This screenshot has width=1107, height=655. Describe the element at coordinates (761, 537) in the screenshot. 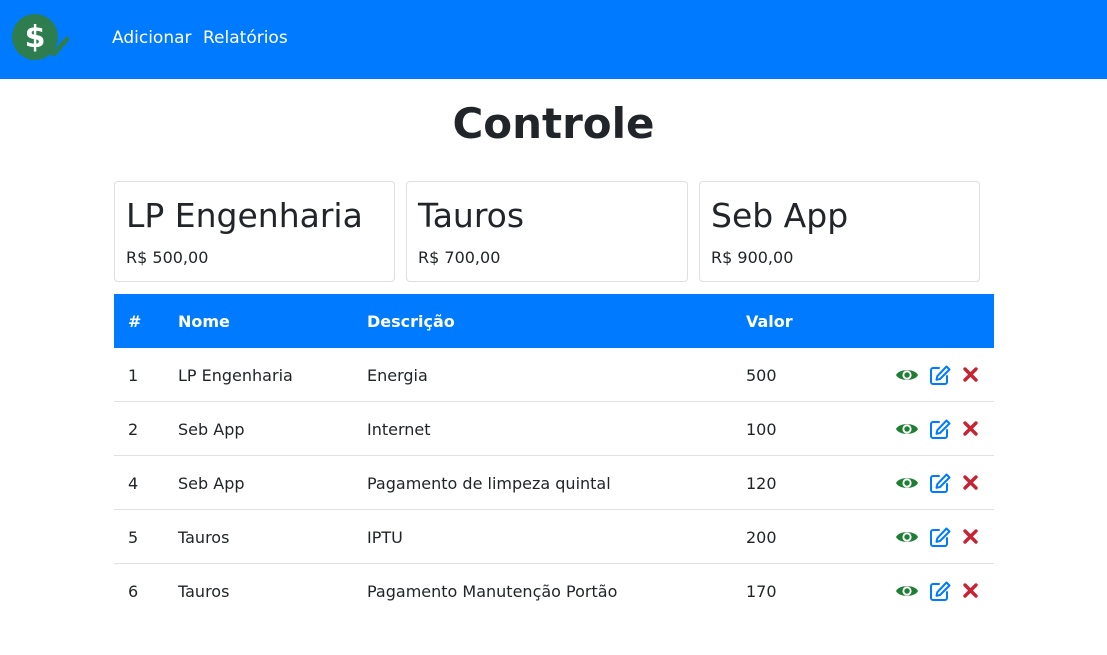

I see `cell-valor: 200` at that location.